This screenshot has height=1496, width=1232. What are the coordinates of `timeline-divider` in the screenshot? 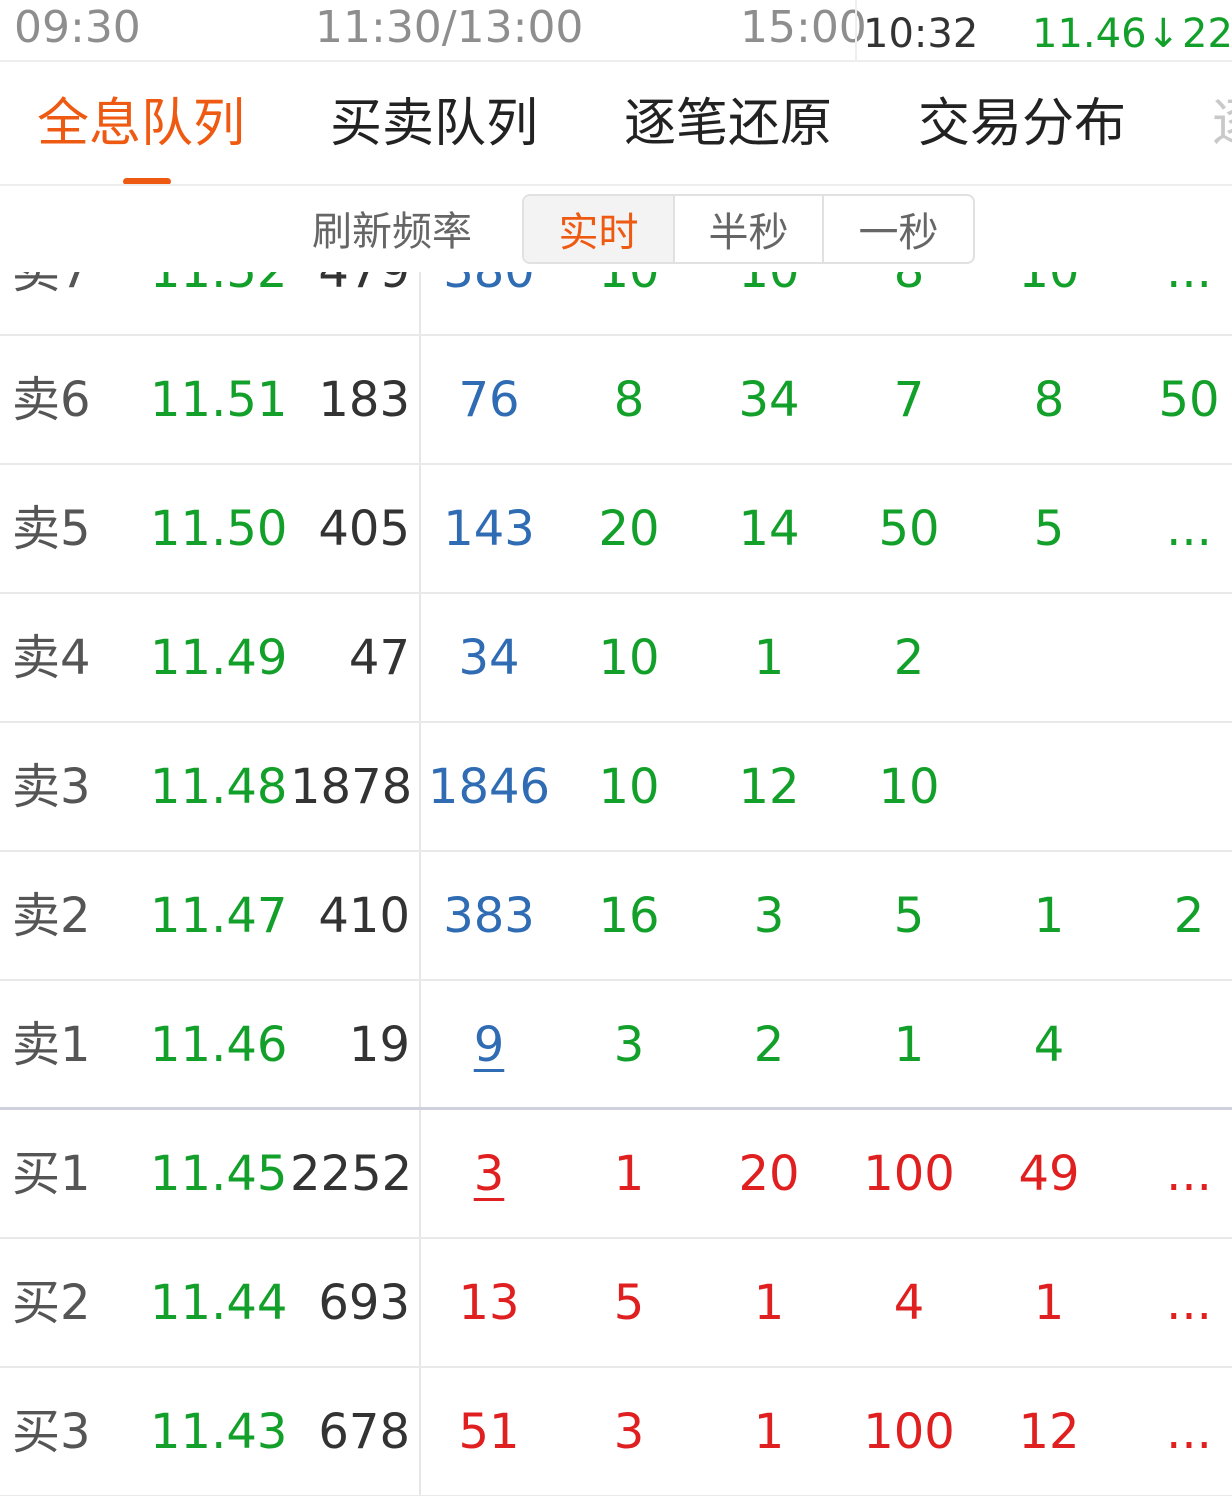 It's located at (856, 31).